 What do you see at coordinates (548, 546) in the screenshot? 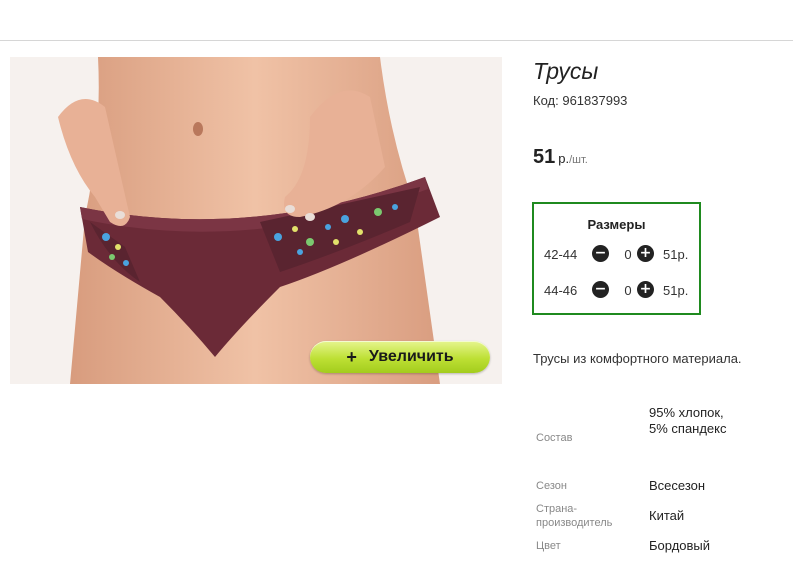
I see `attr-label-color: Цвет` at bounding box center [548, 546].